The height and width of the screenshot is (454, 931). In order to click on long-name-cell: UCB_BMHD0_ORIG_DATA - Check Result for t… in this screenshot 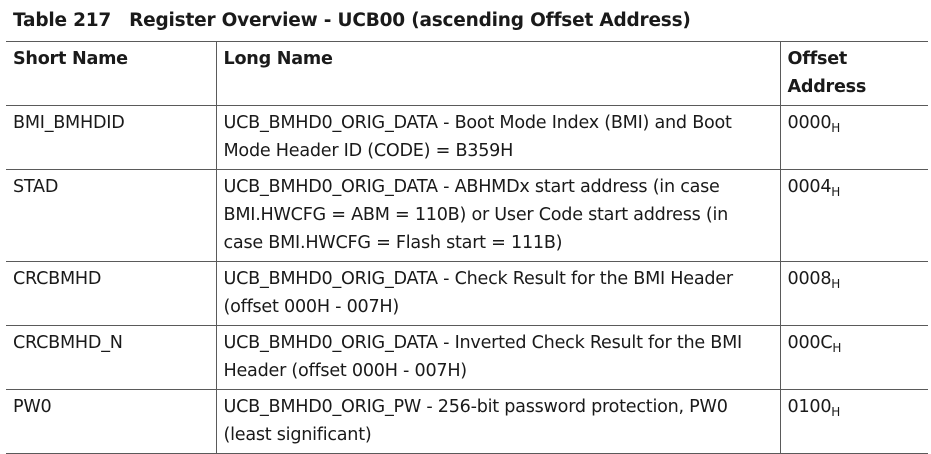, I will do `click(498, 293)`.